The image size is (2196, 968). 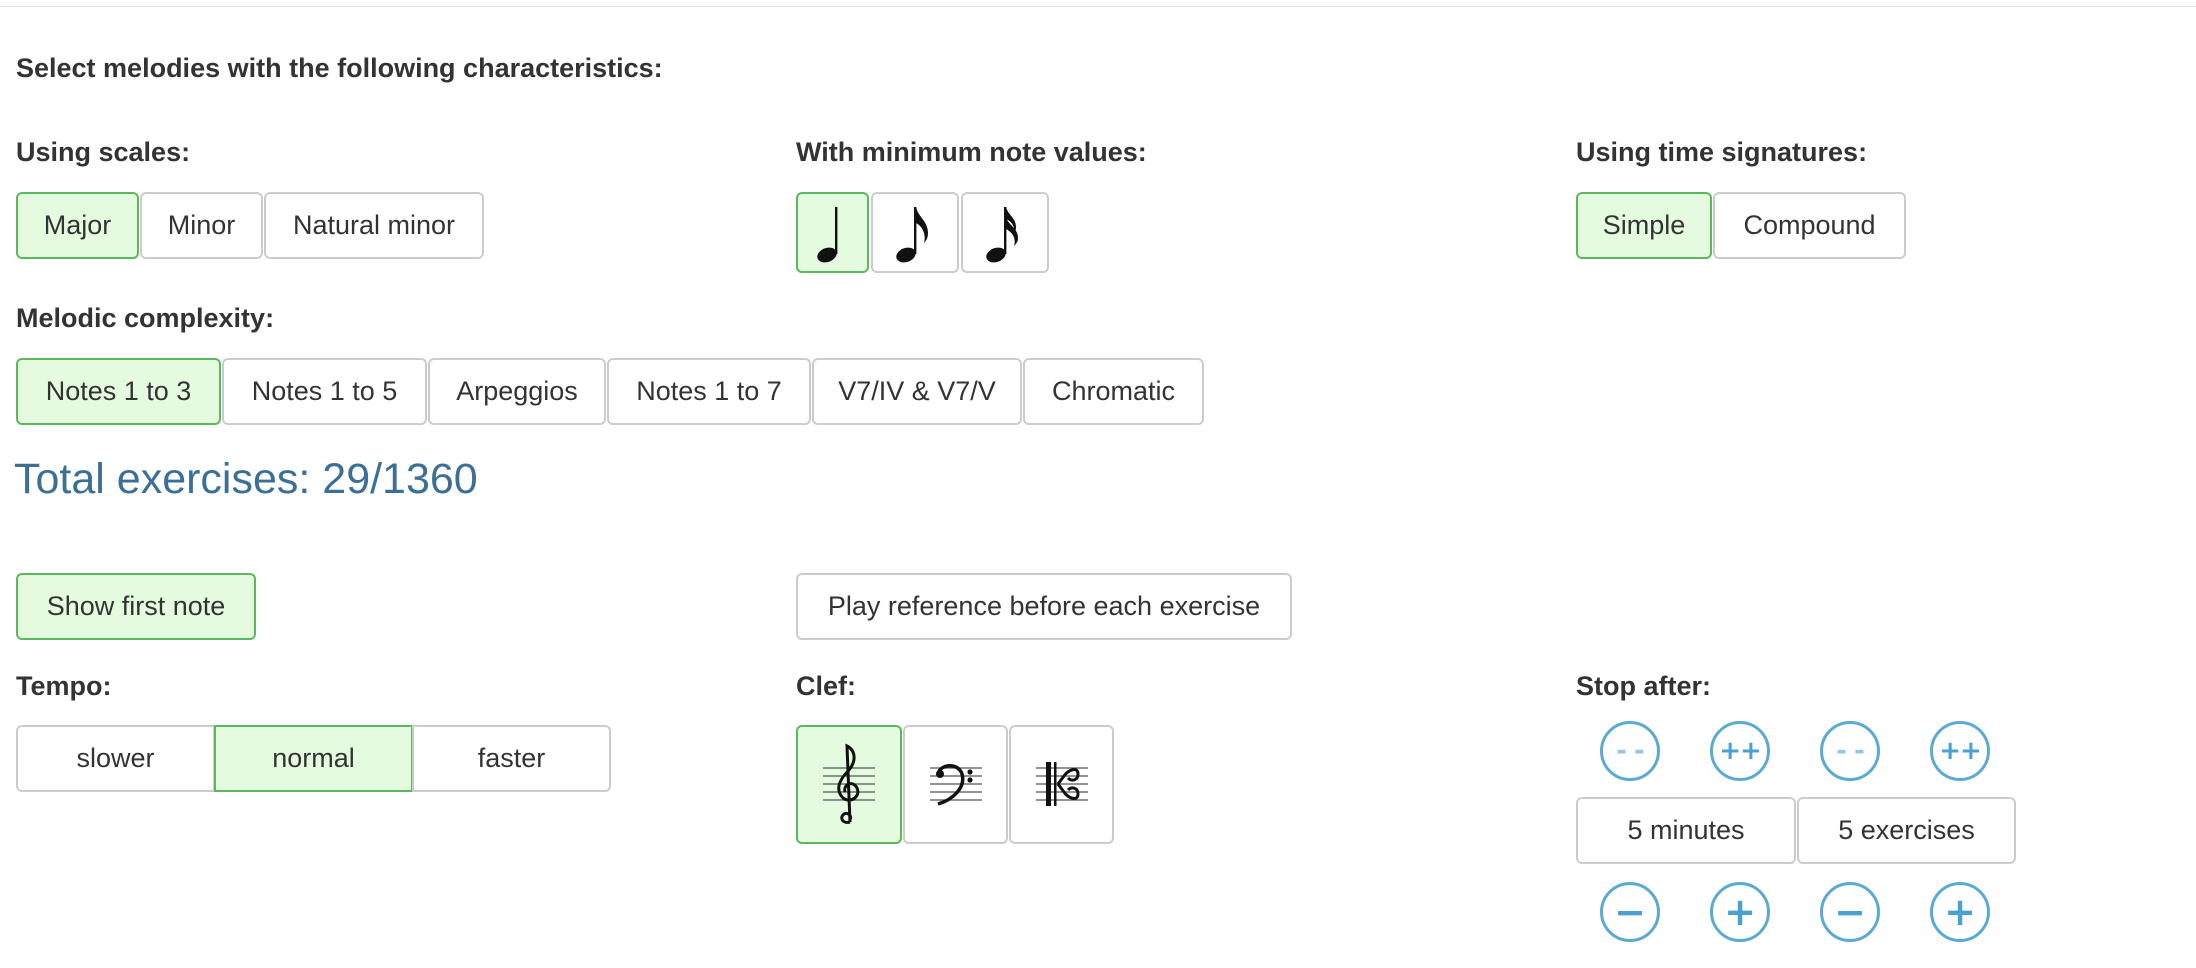 I want to click on top-divider, so click(x=1098, y=6).